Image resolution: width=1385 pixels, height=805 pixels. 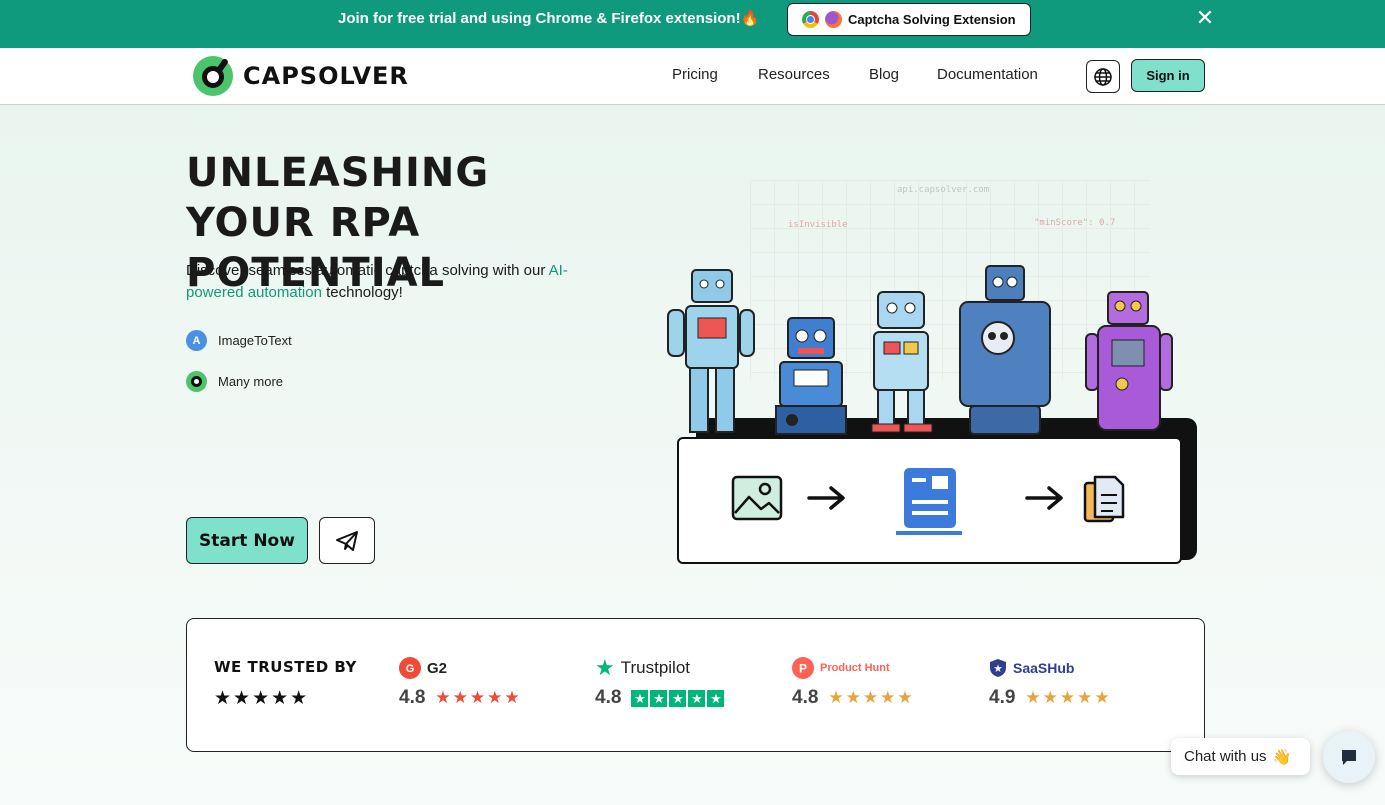 I want to click on review-saashub: ★ SaaSHub 4.9 ★★★★★, so click(x=1050, y=682).